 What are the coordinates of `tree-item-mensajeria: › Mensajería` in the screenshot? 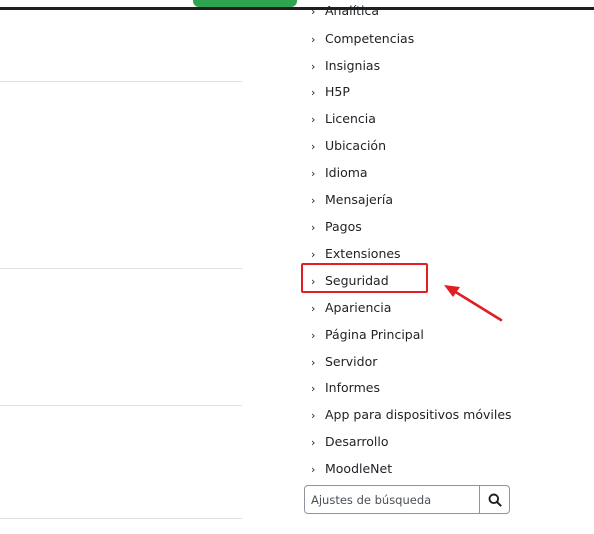 It's located at (352, 200).